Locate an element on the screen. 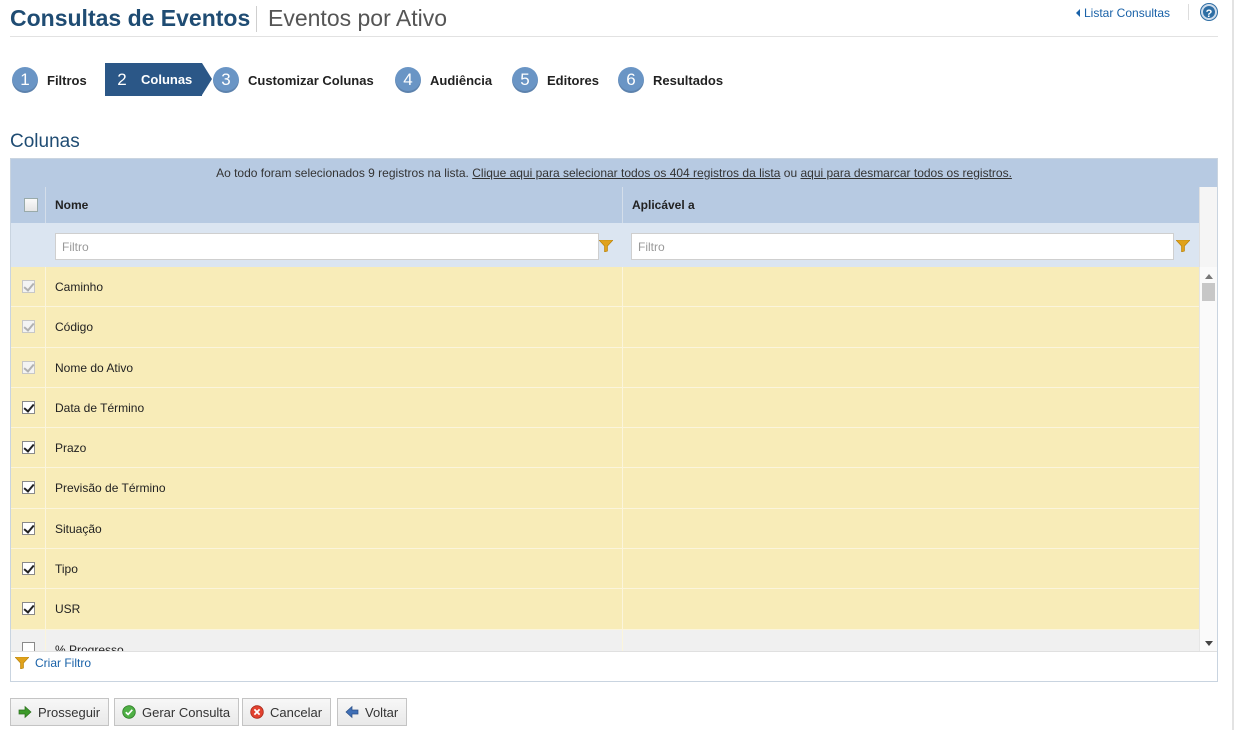  row-name: Situação is located at coordinates (335, 528).